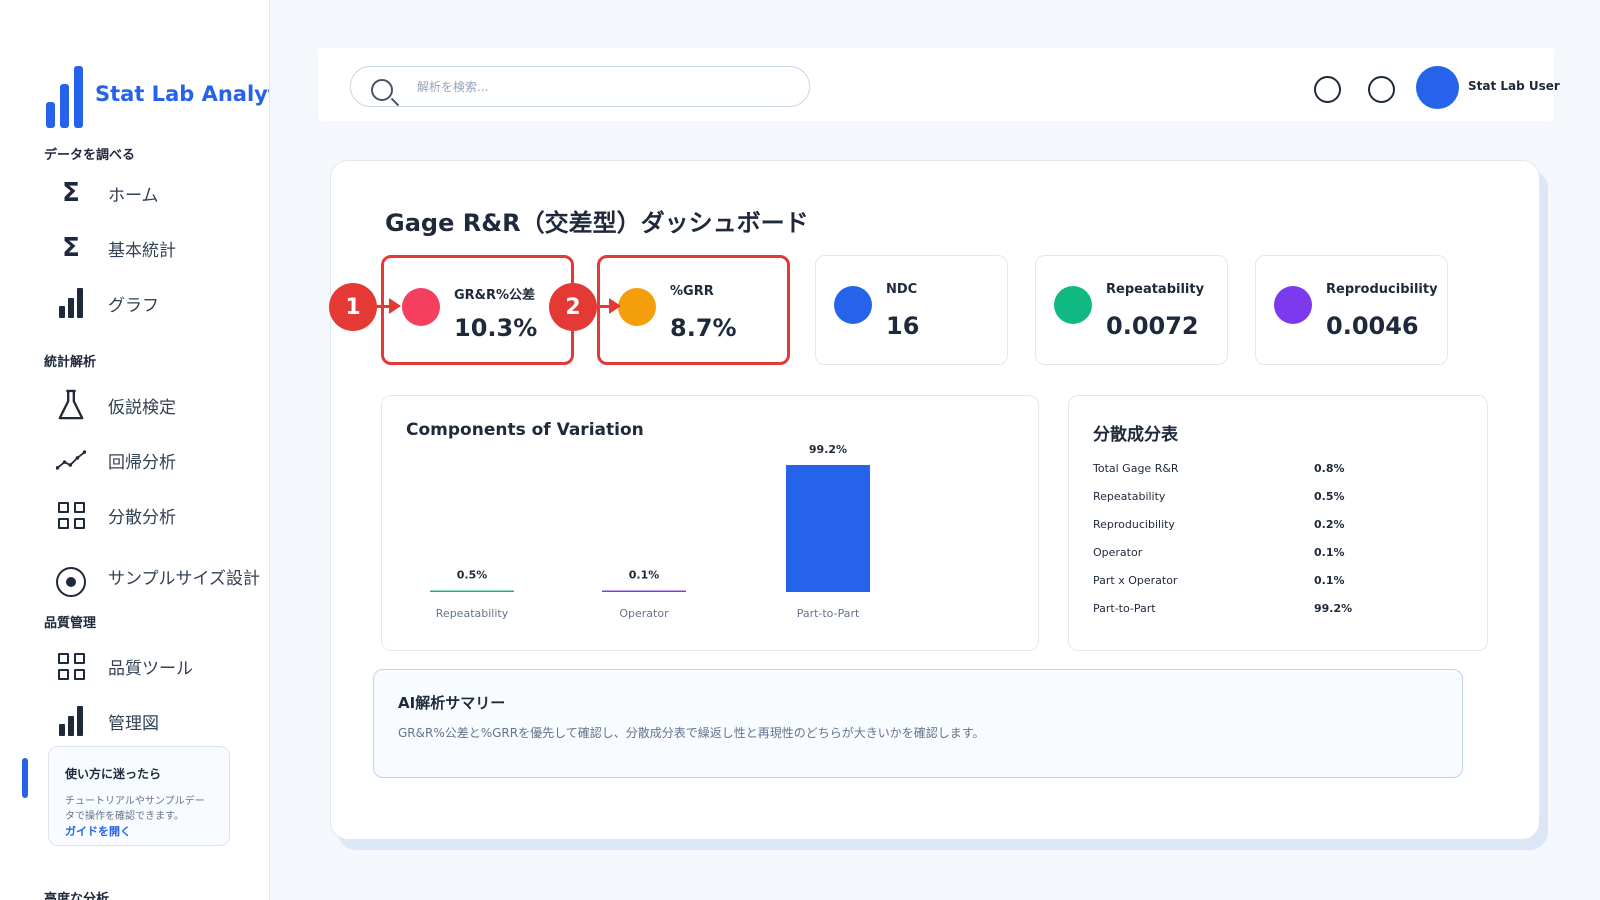 The height and width of the screenshot is (900, 1600). What do you see at coordinates (1136, 468) in the screenshot?
I see `variance-name: Total Gage R&R` at bounding box center [1136, 468].